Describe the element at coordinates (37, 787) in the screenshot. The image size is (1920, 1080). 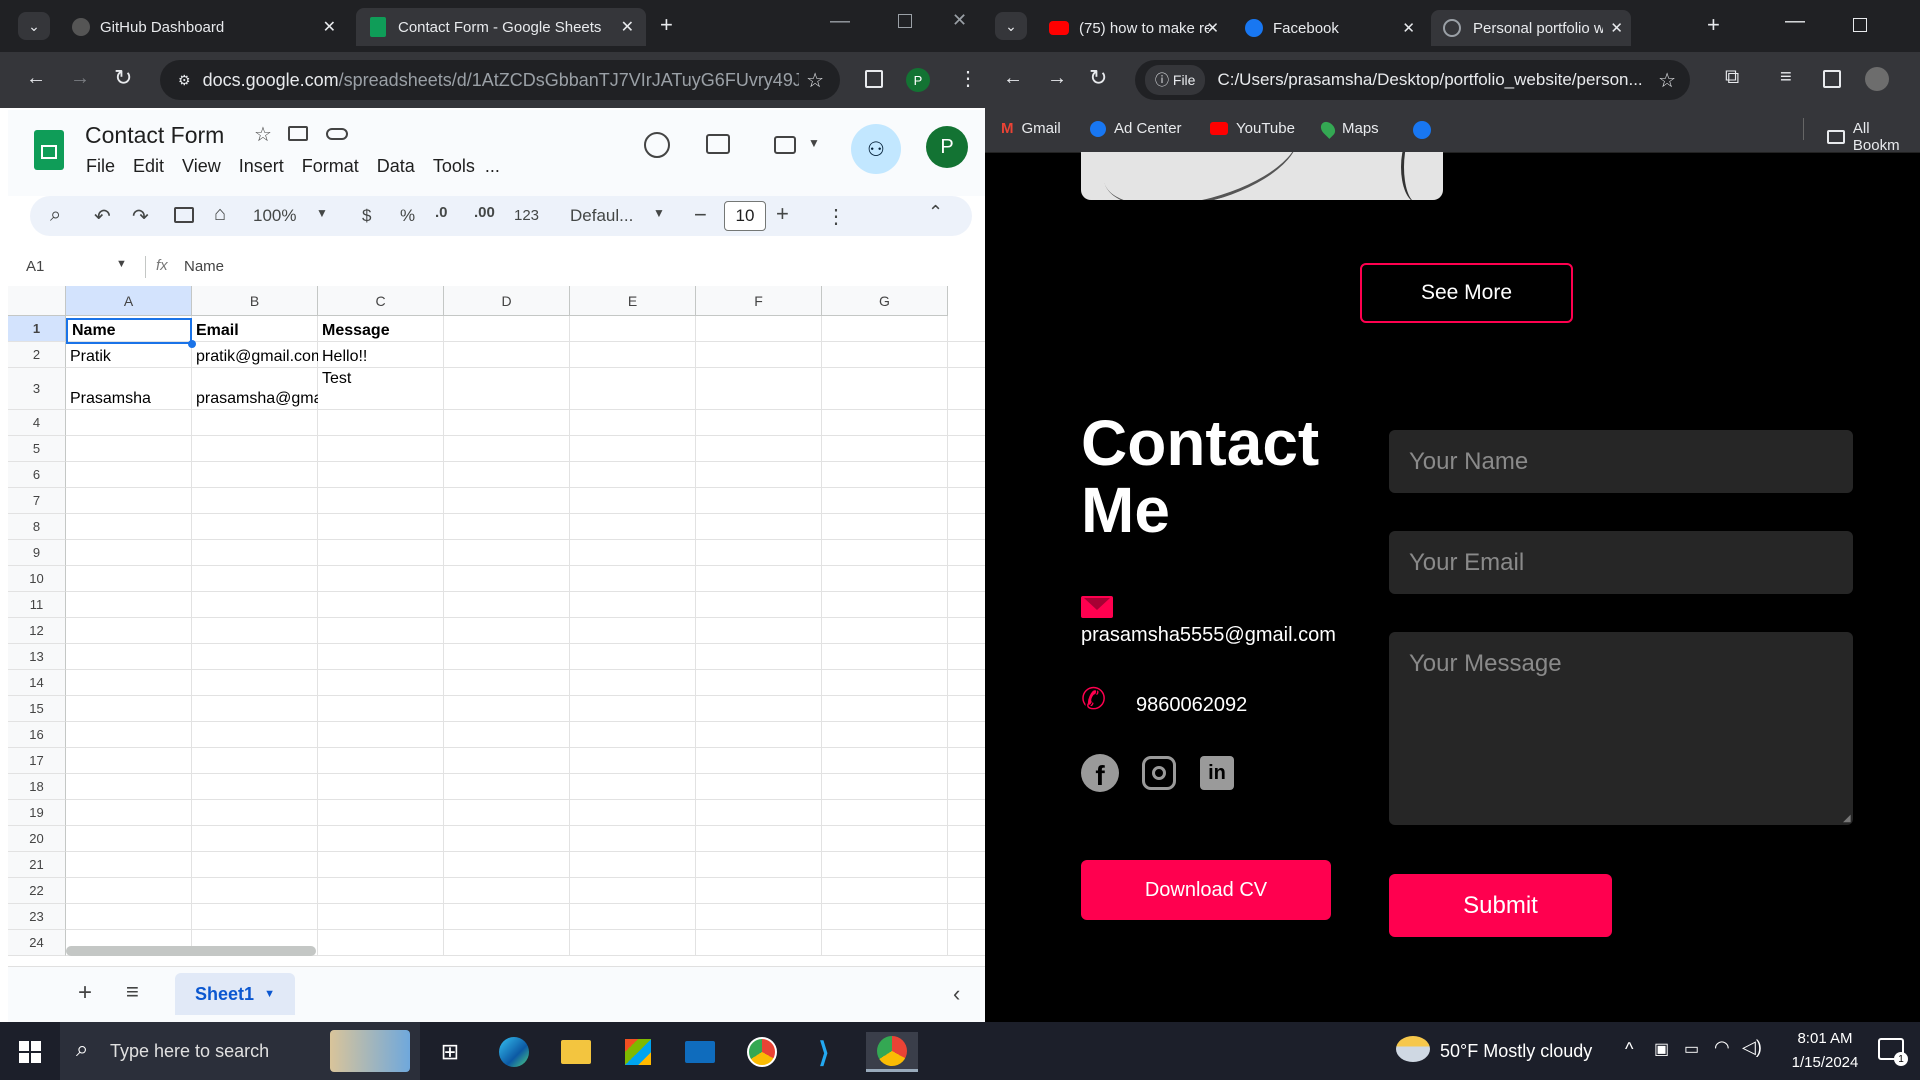
I see `row-header: 18` at that location.